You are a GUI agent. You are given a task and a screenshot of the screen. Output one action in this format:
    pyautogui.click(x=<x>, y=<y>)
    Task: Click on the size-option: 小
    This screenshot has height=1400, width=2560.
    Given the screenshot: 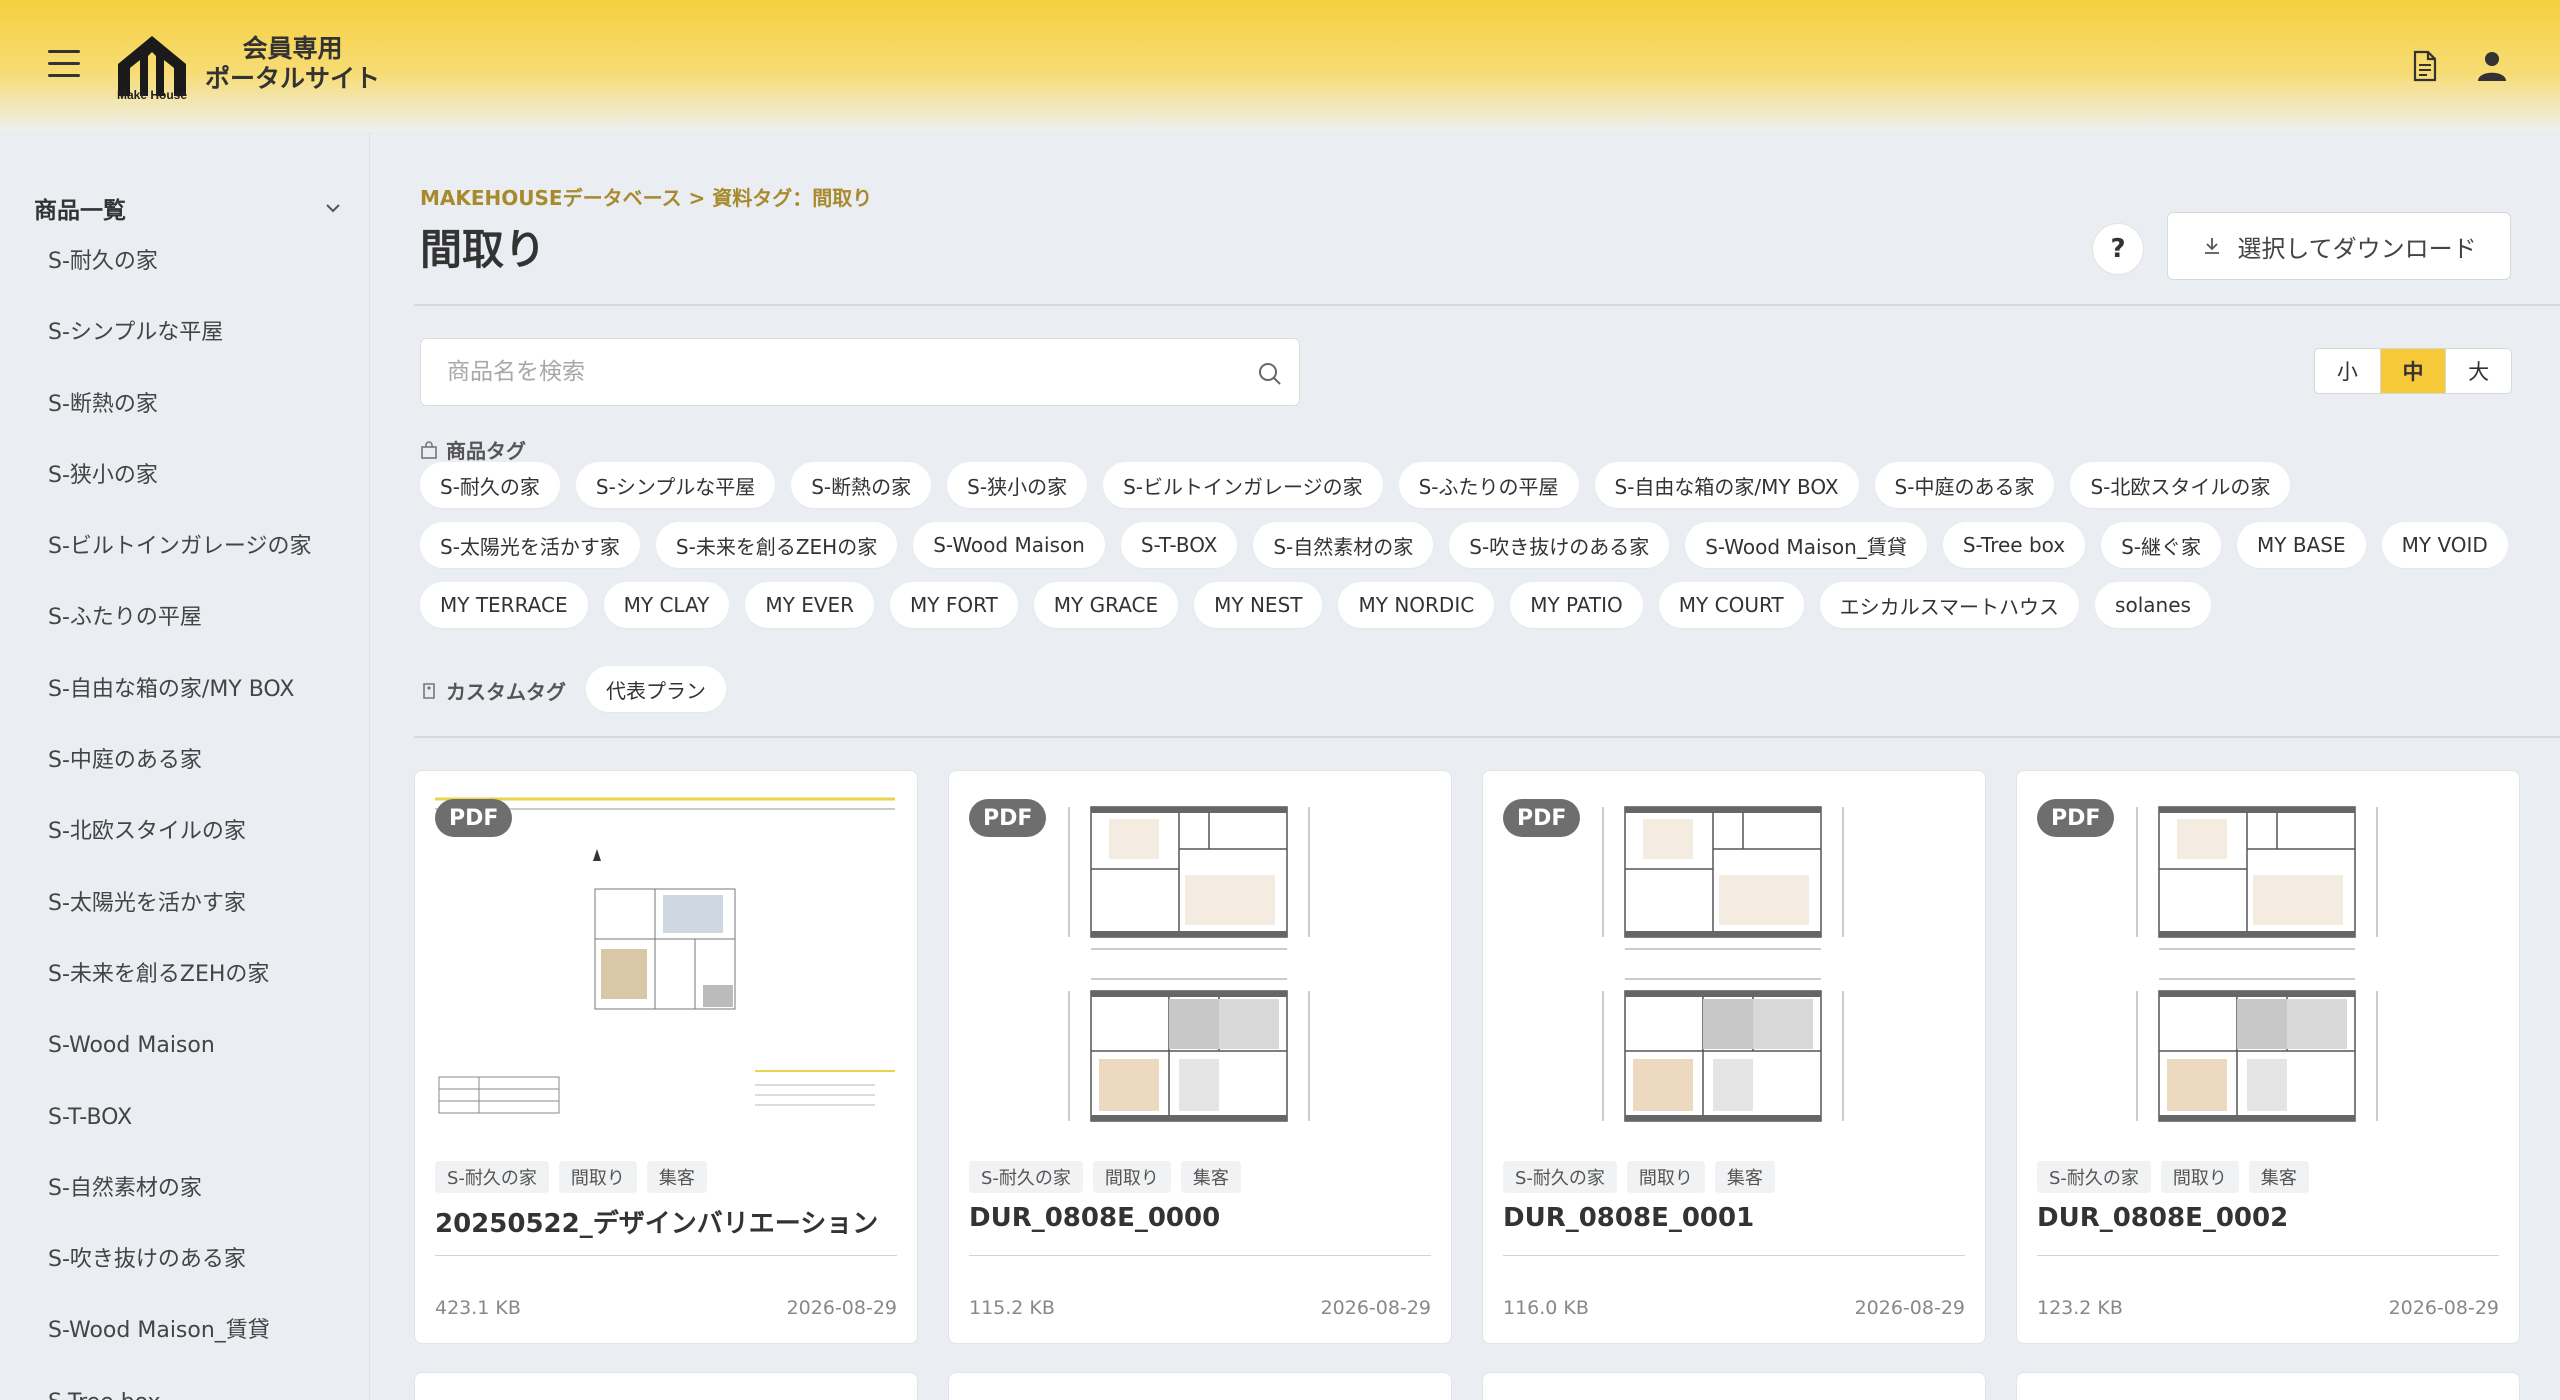 What is the action you would take?
    pyautogui.click(x=2348, y=371)
    